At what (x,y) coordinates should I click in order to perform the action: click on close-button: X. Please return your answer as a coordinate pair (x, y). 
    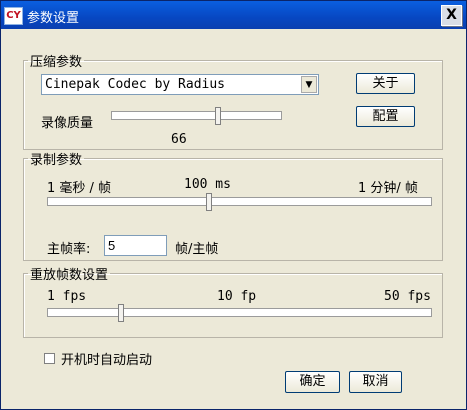
    Looking at the image, I should click on (451, 15).